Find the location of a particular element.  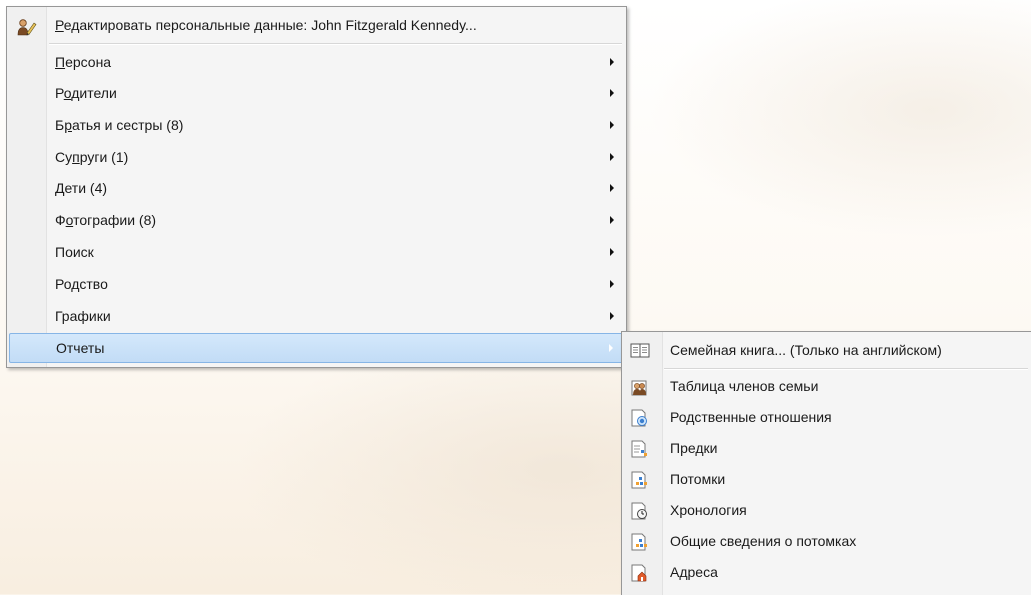

menu-item-children: Дети (4) is located at coordinates (316, 188).